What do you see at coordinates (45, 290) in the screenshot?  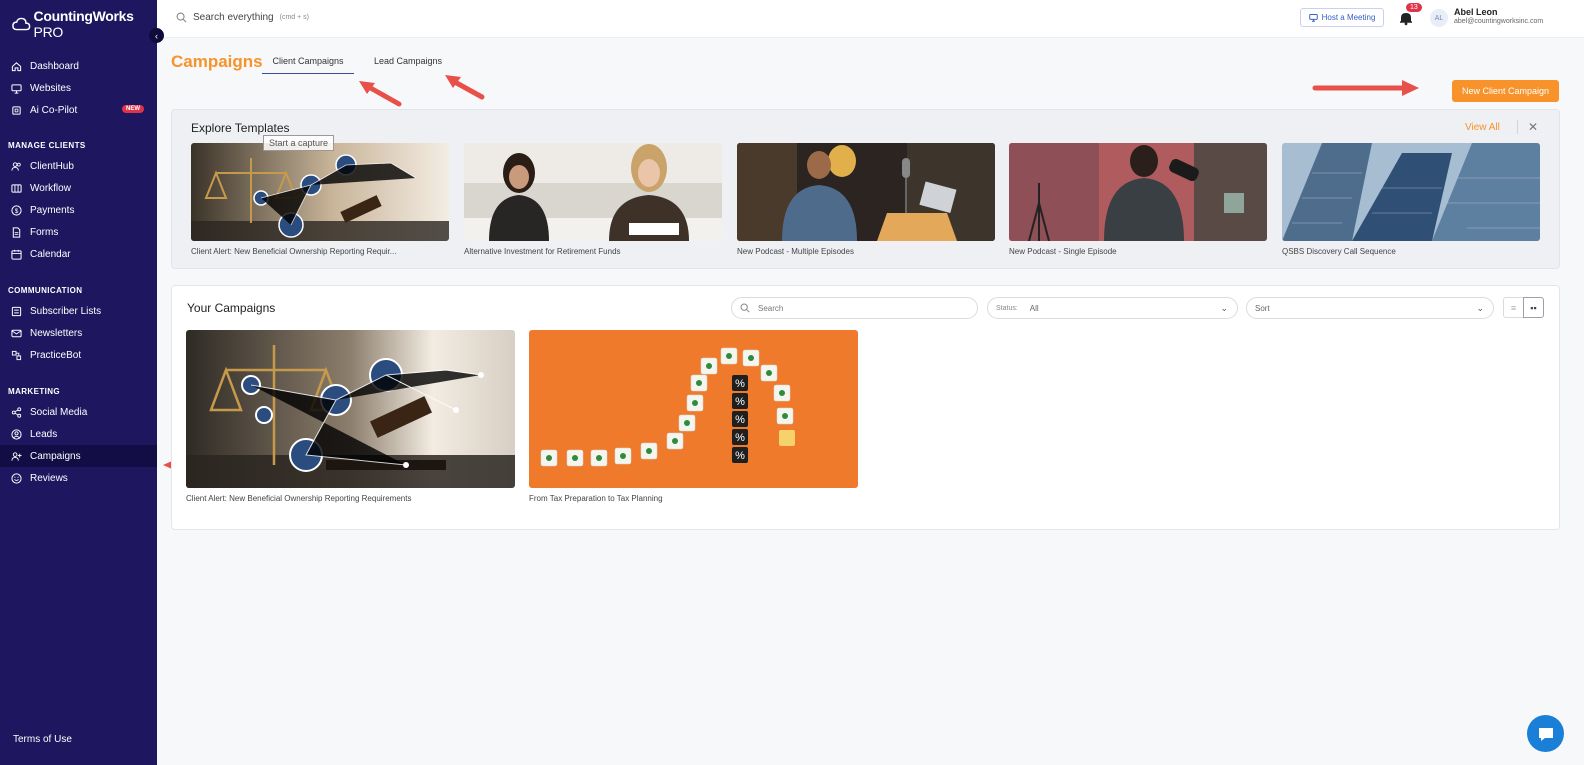 I see `section-label: COMMUNICATION` at bounding box center [45, 290].